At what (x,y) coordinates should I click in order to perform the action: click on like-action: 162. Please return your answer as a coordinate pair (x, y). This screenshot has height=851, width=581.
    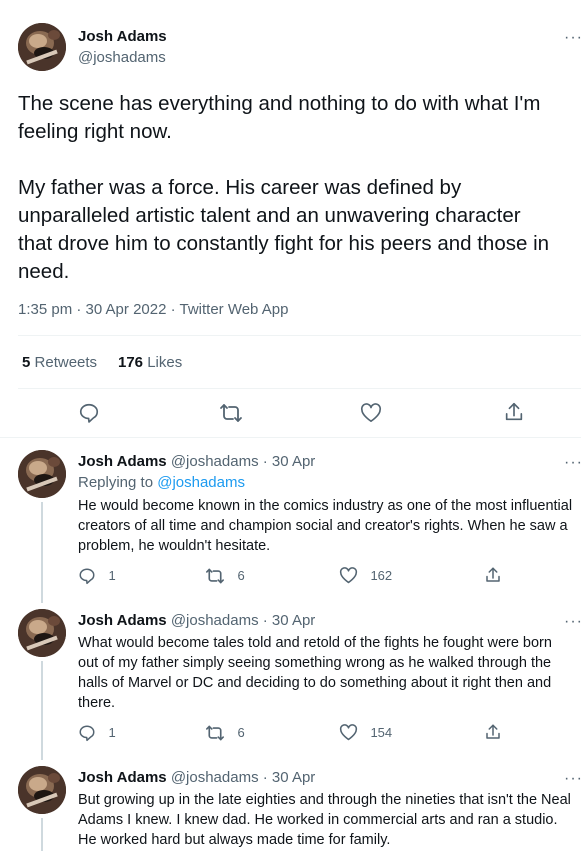
    Looking at the image, I should click on (365, 576).